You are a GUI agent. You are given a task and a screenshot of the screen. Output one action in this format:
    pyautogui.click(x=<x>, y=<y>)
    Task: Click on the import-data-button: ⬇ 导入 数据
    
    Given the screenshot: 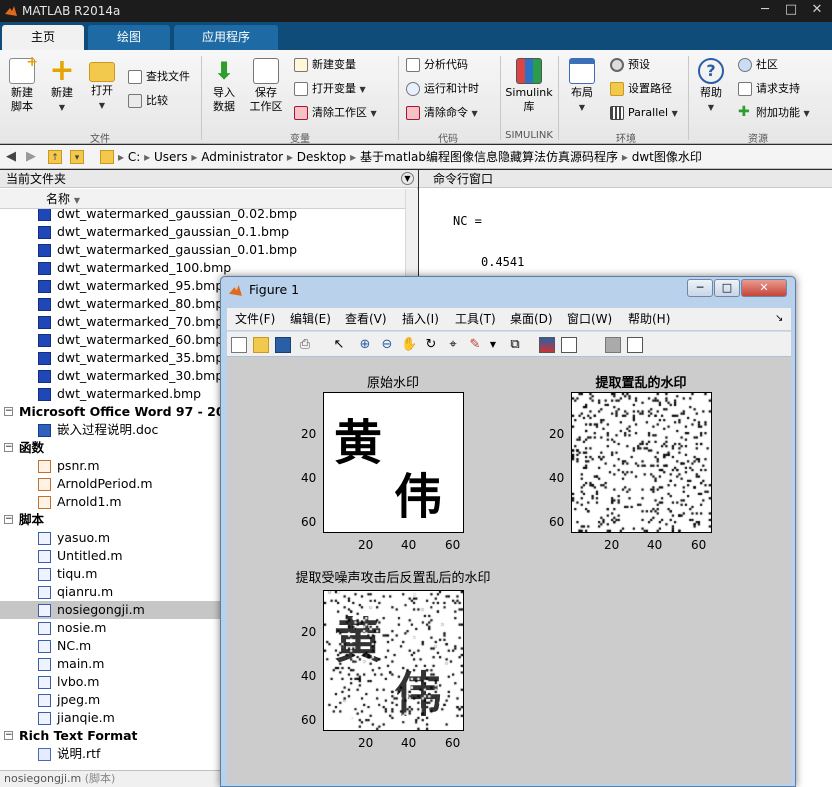 What is the action you would take?
    pyautogui.click(x=224, y=86)
    